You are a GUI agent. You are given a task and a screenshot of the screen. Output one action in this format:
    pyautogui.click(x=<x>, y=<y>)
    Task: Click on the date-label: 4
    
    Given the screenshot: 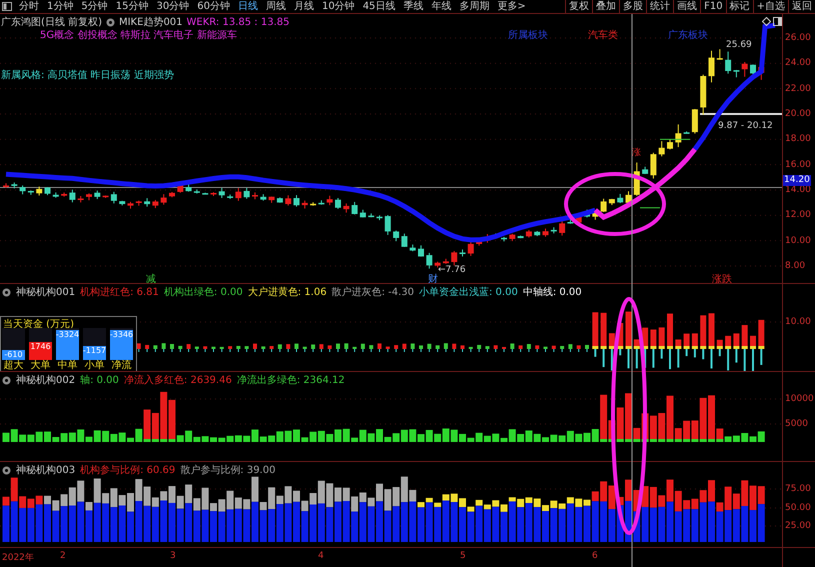 What is the action you would take?
    pyautogui.click(x=321, y=556)
    